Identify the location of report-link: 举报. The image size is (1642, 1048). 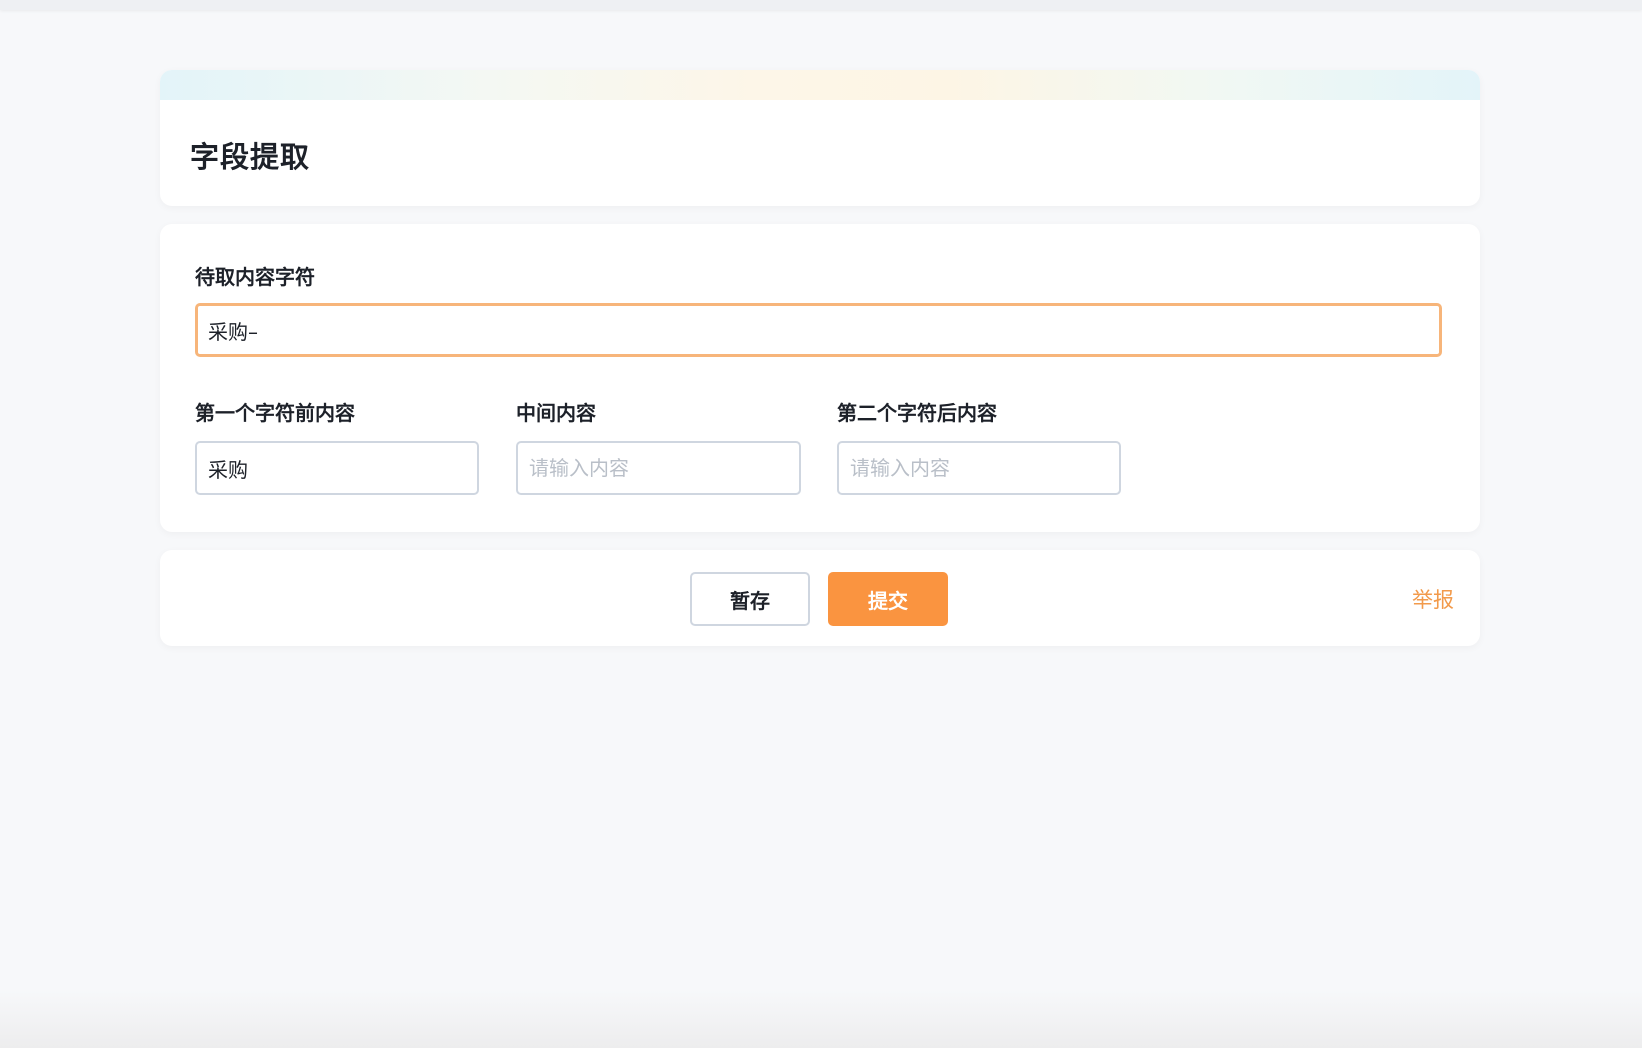
(1433, 599).